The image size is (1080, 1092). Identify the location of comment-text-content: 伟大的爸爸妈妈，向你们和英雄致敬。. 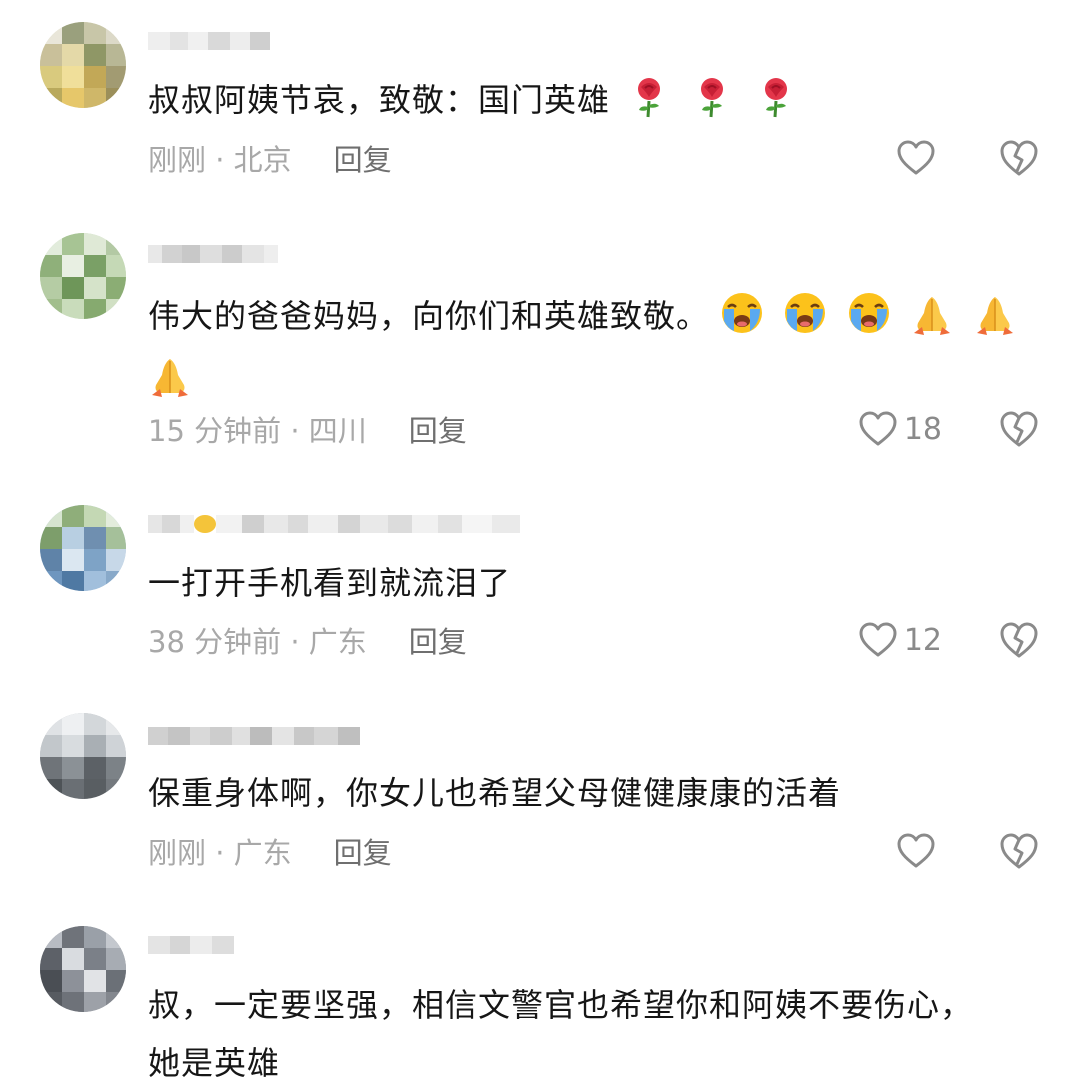
(429, 316).